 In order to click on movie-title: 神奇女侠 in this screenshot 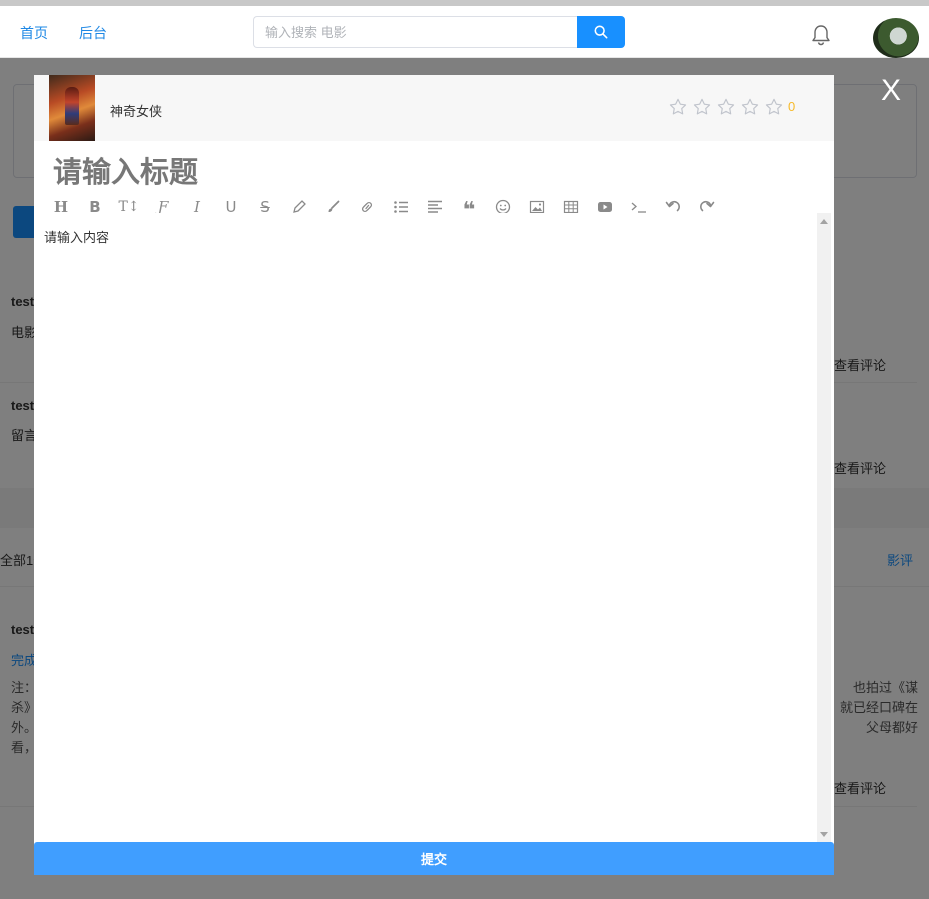, I will do `click(136, 111)`.